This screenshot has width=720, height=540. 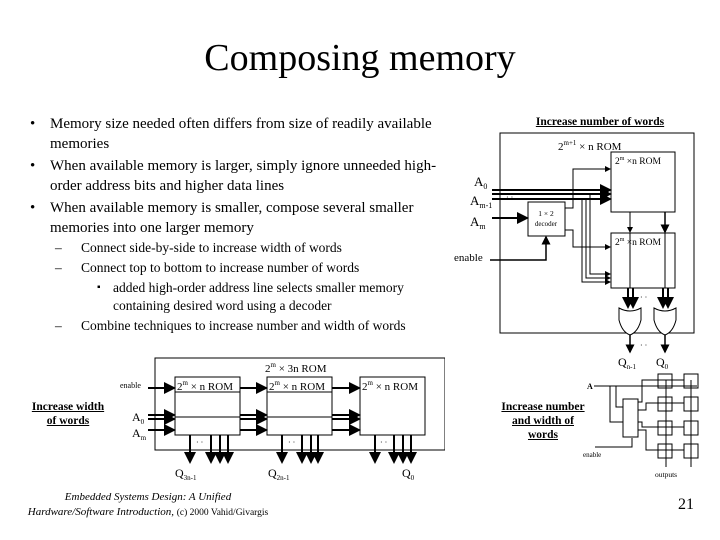 What do you see at coordinates (686, 504) in the screenshot?
I see `page-number: 21` at bounding box center [686, 504].